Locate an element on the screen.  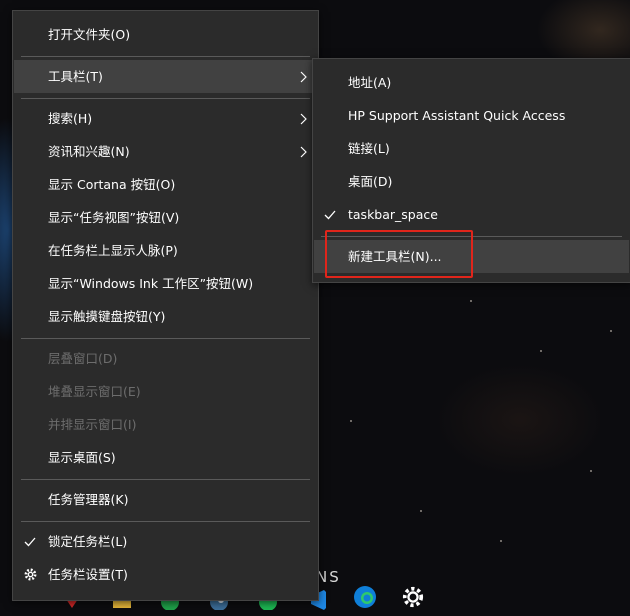
submenu-item-links: 链接(L) is located at coordinates (471, 148).